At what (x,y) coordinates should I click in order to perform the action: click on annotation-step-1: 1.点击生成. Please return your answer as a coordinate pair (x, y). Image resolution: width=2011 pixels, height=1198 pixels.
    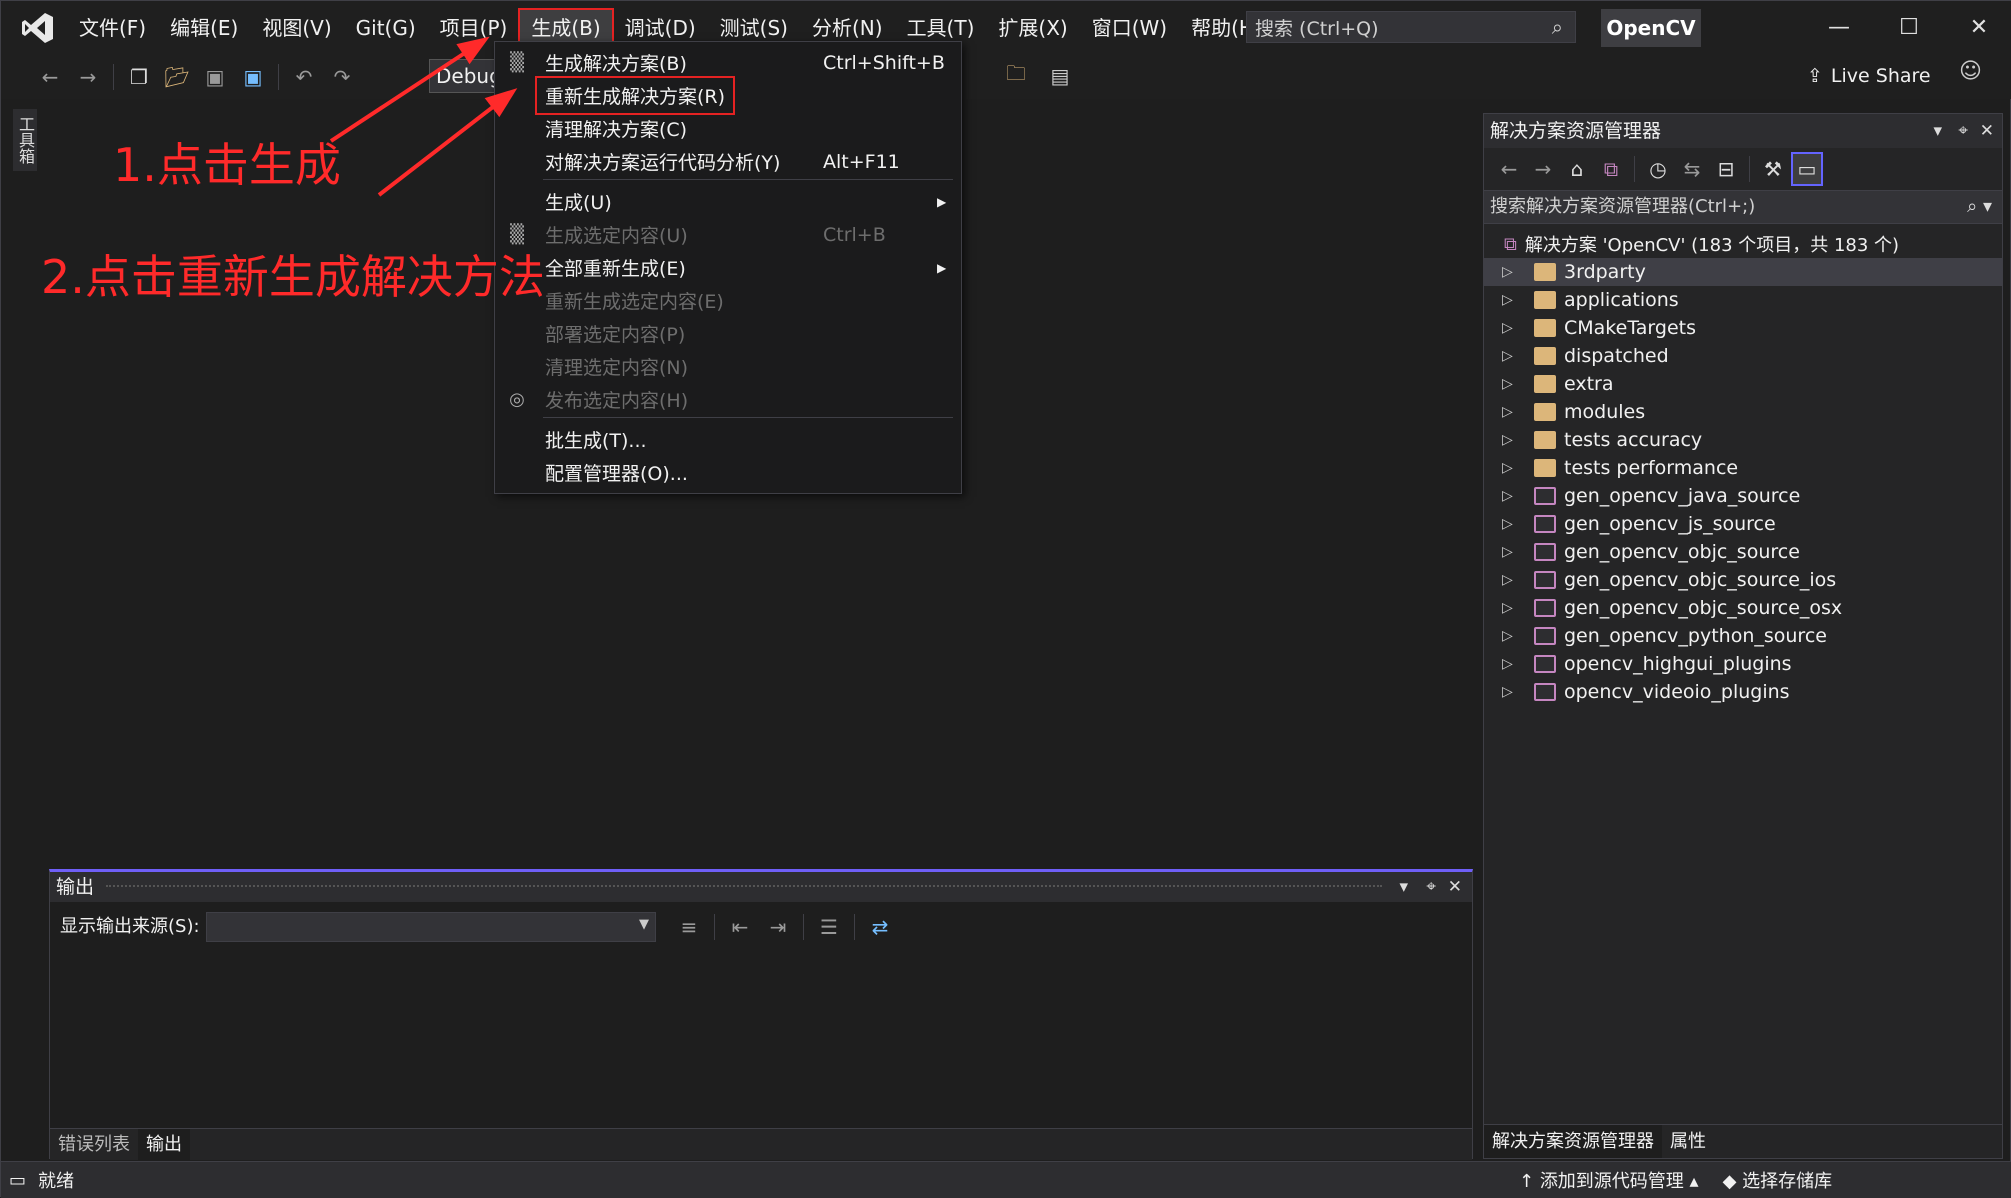
    Looking at the image, I should click on (227, 165).